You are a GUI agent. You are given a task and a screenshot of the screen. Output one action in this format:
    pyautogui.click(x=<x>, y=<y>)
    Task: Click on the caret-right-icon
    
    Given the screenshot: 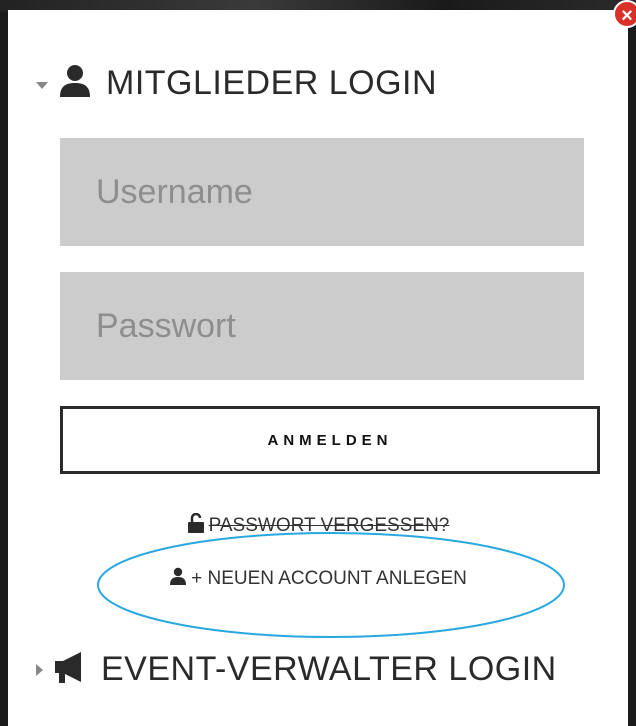 What is the action you would take?
    pyautogui.click(x=39, y=669)
    